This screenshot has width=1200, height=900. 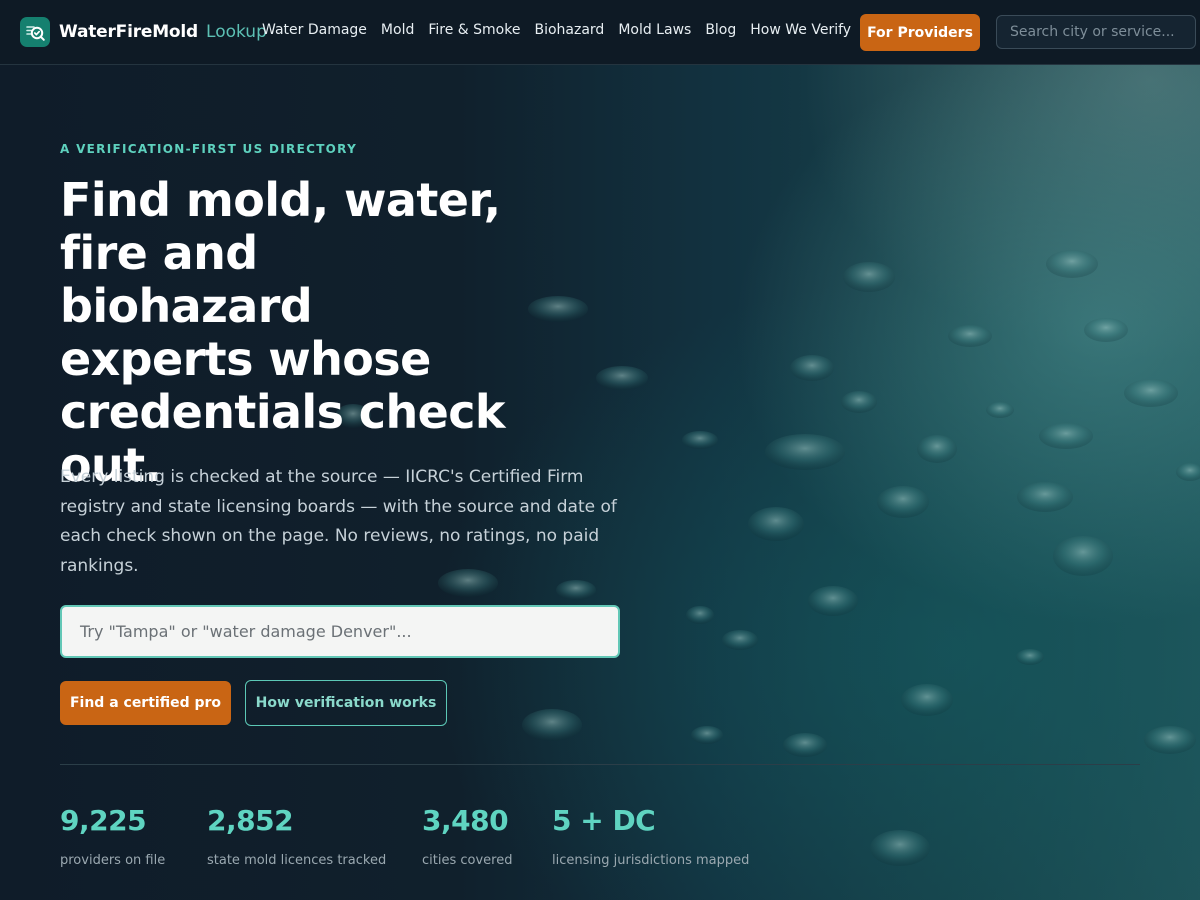 What do you see at coordinates (209, 149) in the screenshot?
I see `hero-eyebrow: A VERIFICATION-FIRST US DIRECTORY` at bounding box center [209, 149].